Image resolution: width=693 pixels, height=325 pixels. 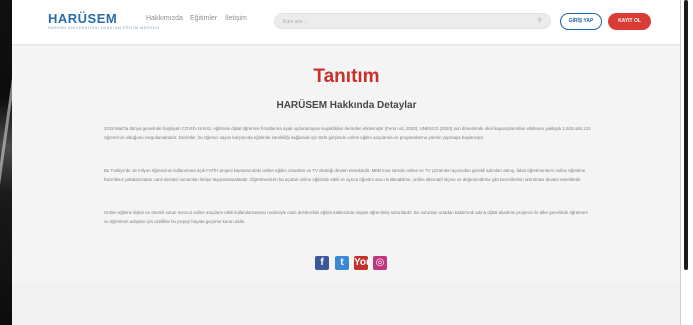 What do you see at coordinates (322, 263) in the screenshot?
I see `facebook-icon: f` at bounding box center [322, 263].